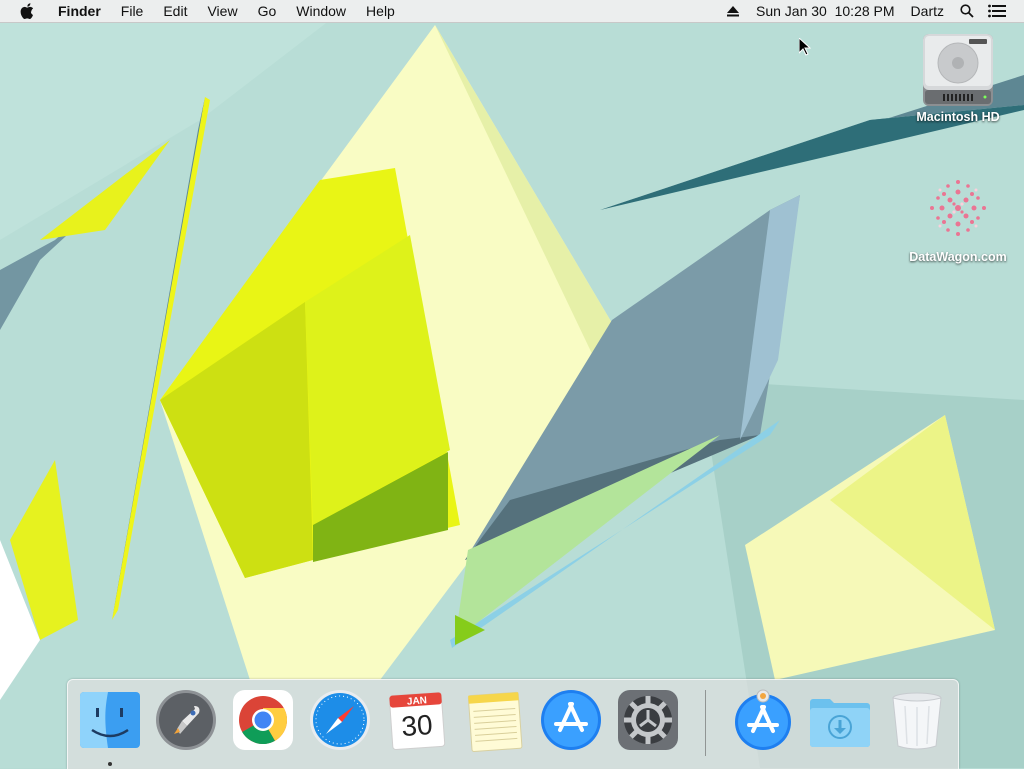 The height and width of the screenshot is (769, 1024). I want to click on mouse-cursor-icon, so click(805, 47).